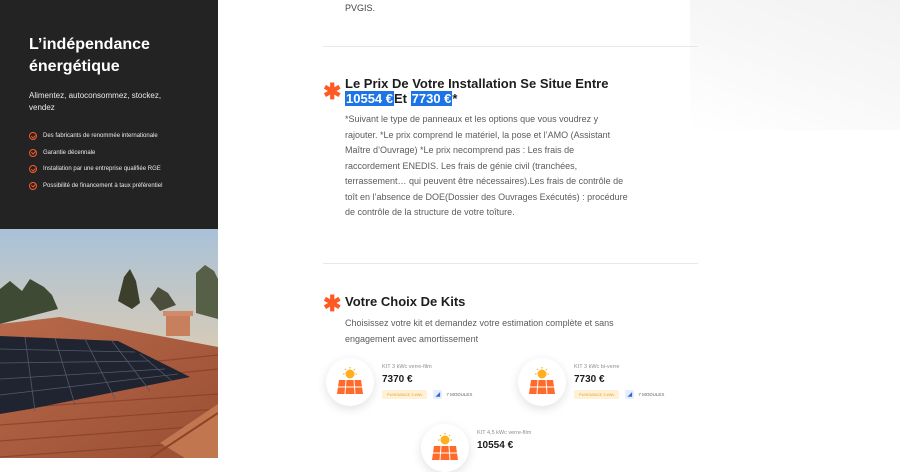 This screenshot has width=900, height=472. I want to click on feature-label: Garantie décennale, so click(69, 152).